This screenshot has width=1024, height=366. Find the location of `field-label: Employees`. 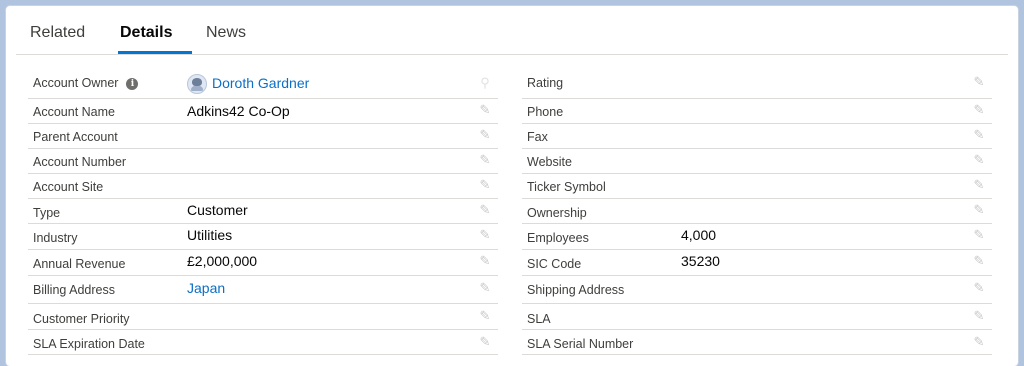

field-label: Employees is located at coordinates (558, 238).